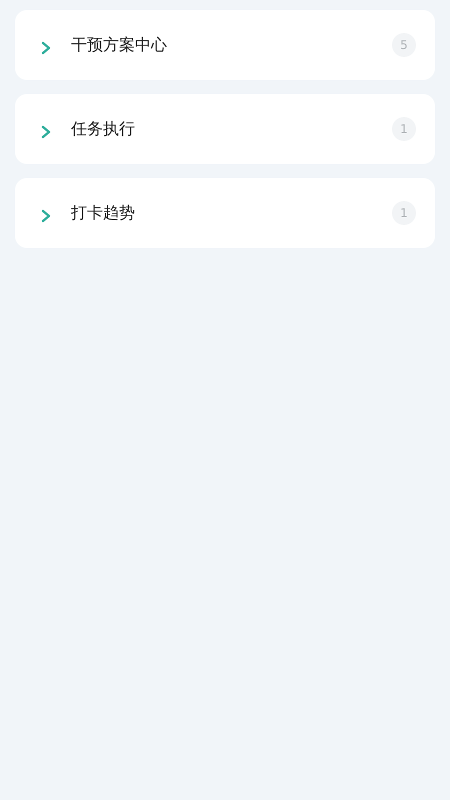  I want to click on section-title: 打卡趋势, so click(103, 213).